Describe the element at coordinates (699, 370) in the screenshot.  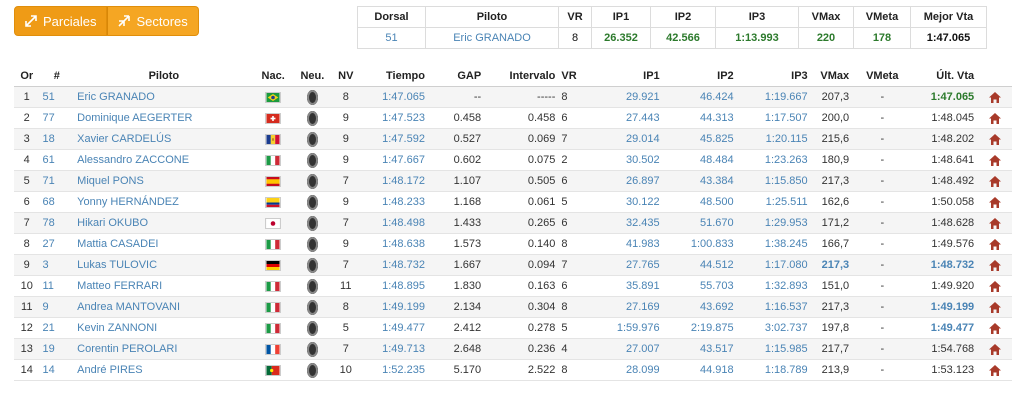
I see `cell-ip2: 44.918` at that location.